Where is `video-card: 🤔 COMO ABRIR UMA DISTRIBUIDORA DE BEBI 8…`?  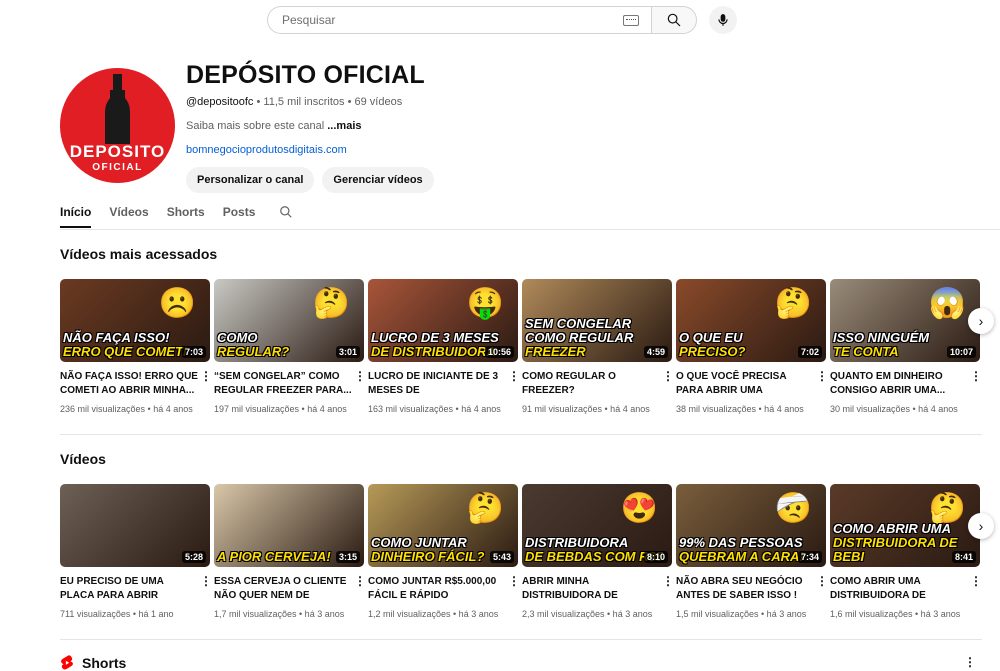 video-card: 🤔 COMO ABRIR UMA DISTRIBUIDORA DE BEBI 8… is located at coordinates (906, 551).